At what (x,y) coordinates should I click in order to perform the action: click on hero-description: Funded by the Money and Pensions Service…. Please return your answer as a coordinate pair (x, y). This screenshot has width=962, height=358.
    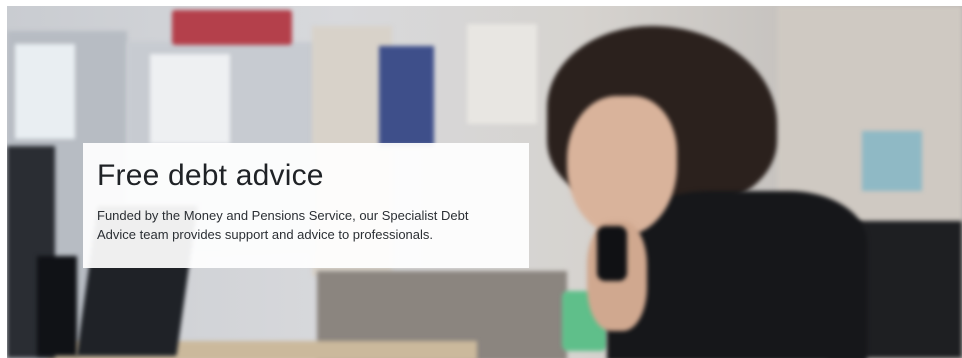
    Looking at the image, I should click on (283, 225).